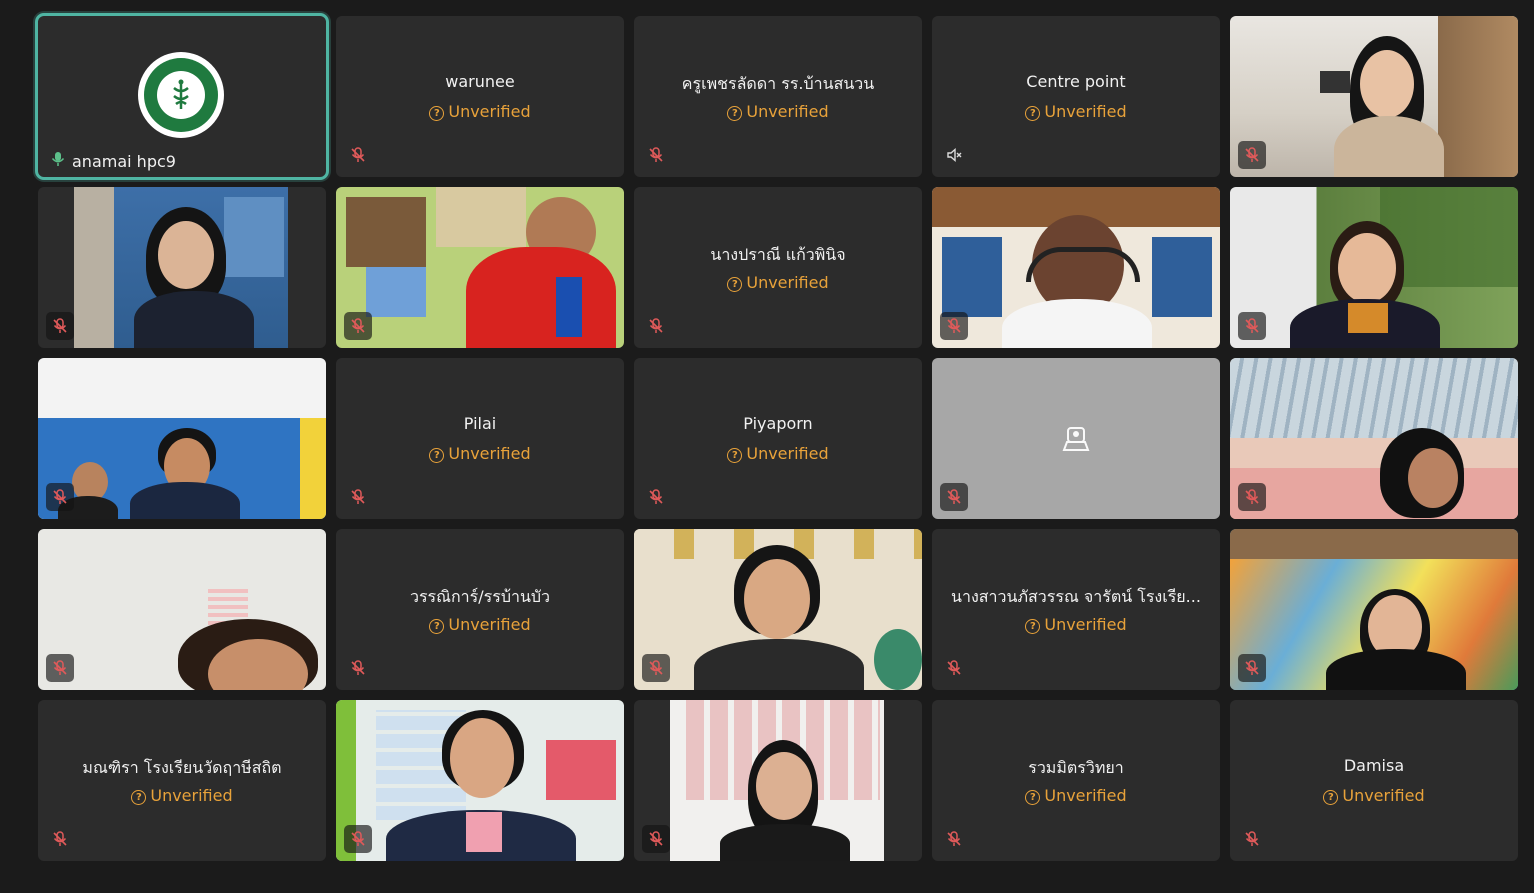 The height and width of the screenshot is (893, 1534). What do you see at coordinates (58, 159) in the screenshot?
I see `mic-on-icon` at bounding box center [58, 159].